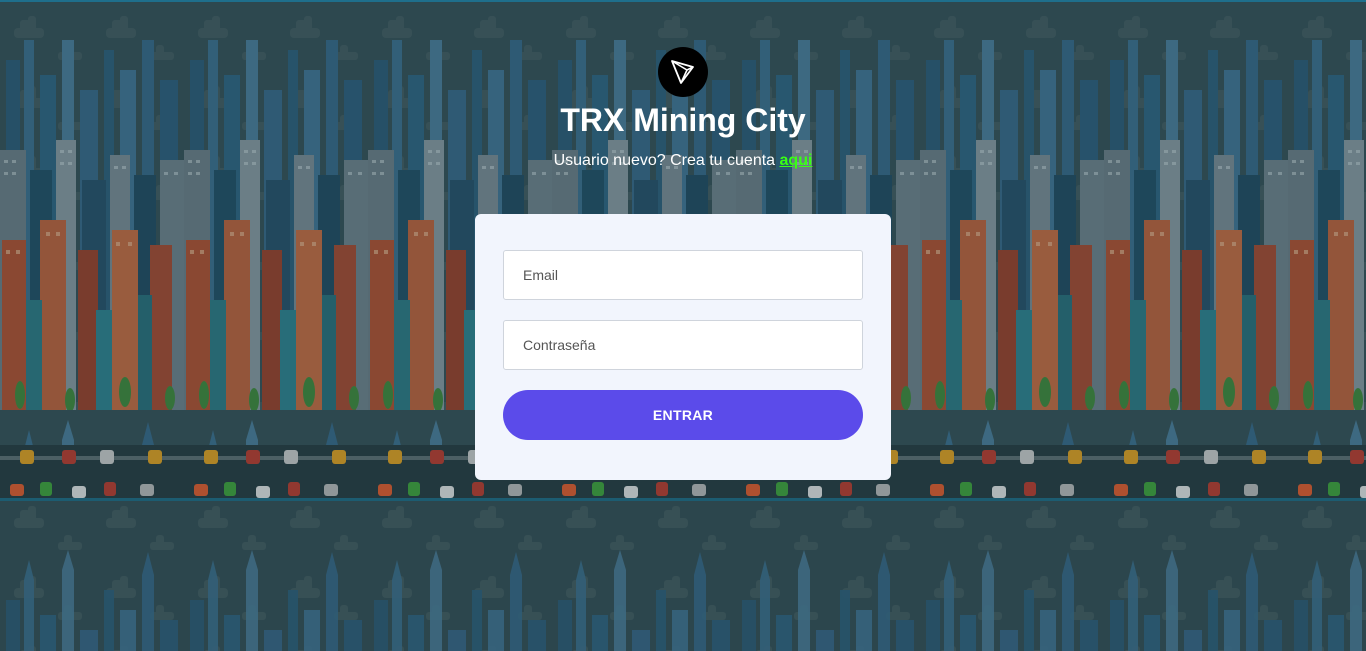  I want to click on login-card: ENTRAR, so click(683, 347).